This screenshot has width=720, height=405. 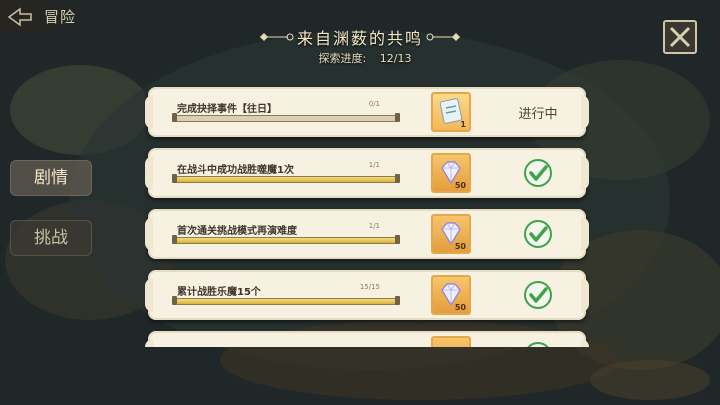 I want to click on status-in-progress: 进行中, so click(x=538, y=114).